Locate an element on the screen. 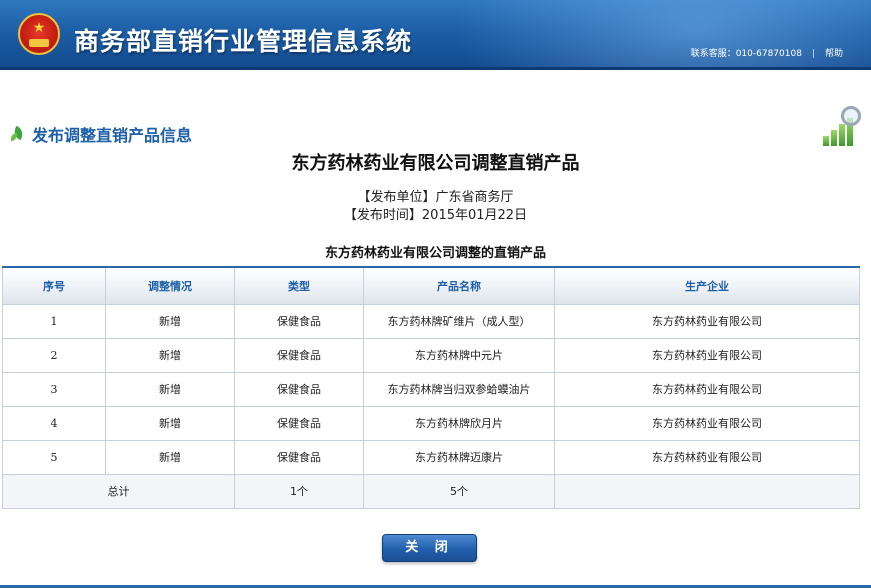 This screenshot has height=588, width=871. table-row: 2 新增 保健食品 东方药林牌中元片 东方药林药业有限公司 is located at coordinates (431, 355).